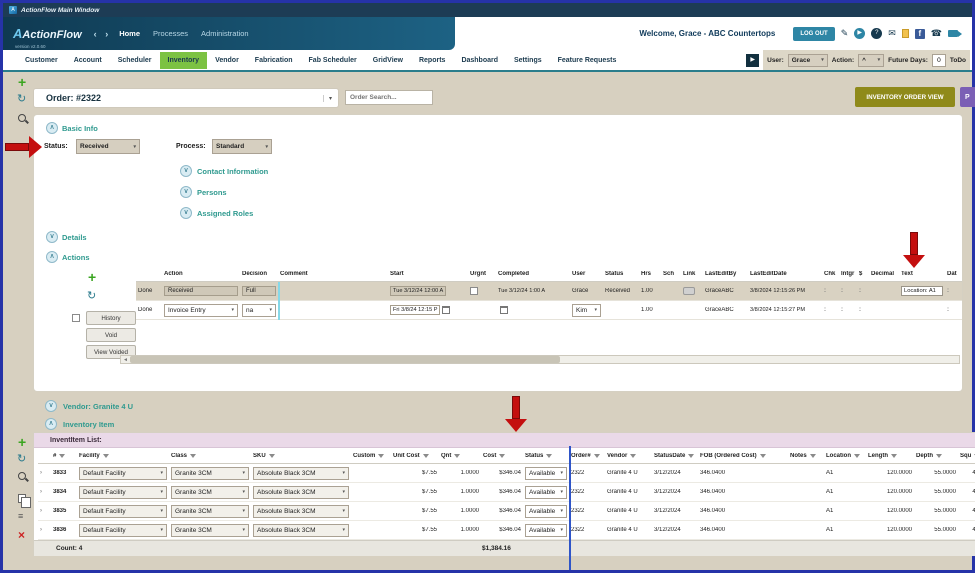  I want to click on column-decimal: Decimal, so click(884, 274).